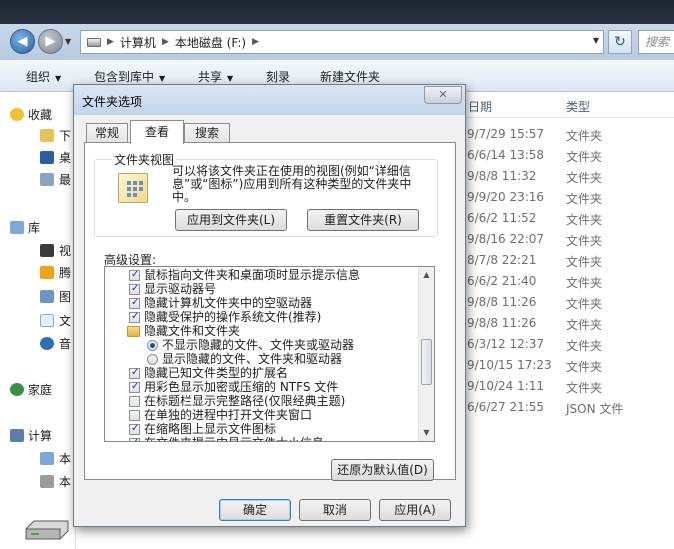  Describe the element at coordinates (55, 272) in the screenshot. I see `nav-lib-tencent: 腾` at that location.